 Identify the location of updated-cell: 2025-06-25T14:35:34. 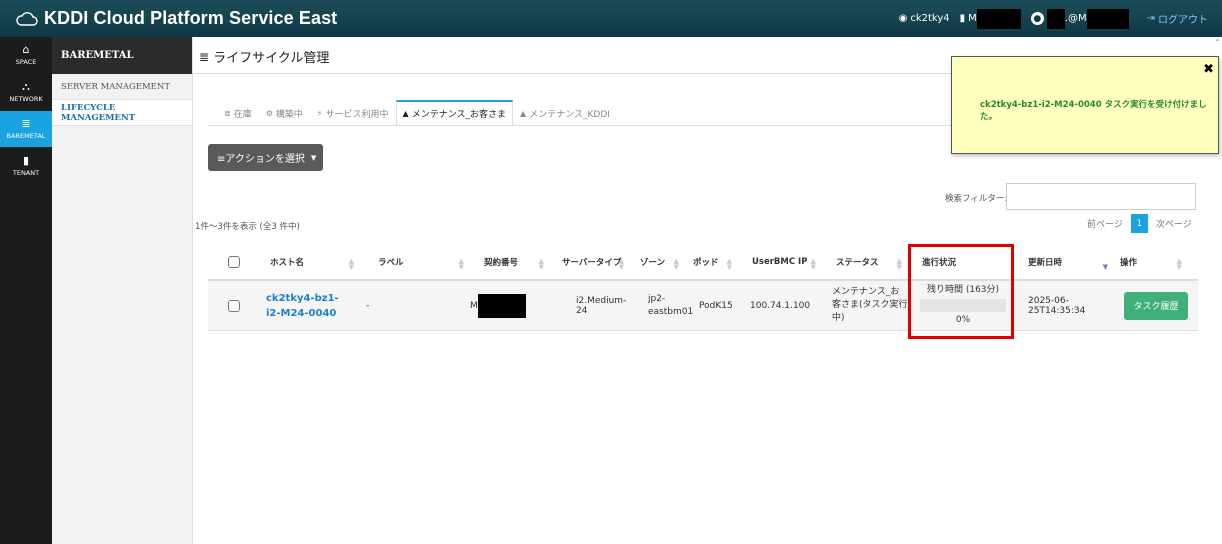
(1057, 305).